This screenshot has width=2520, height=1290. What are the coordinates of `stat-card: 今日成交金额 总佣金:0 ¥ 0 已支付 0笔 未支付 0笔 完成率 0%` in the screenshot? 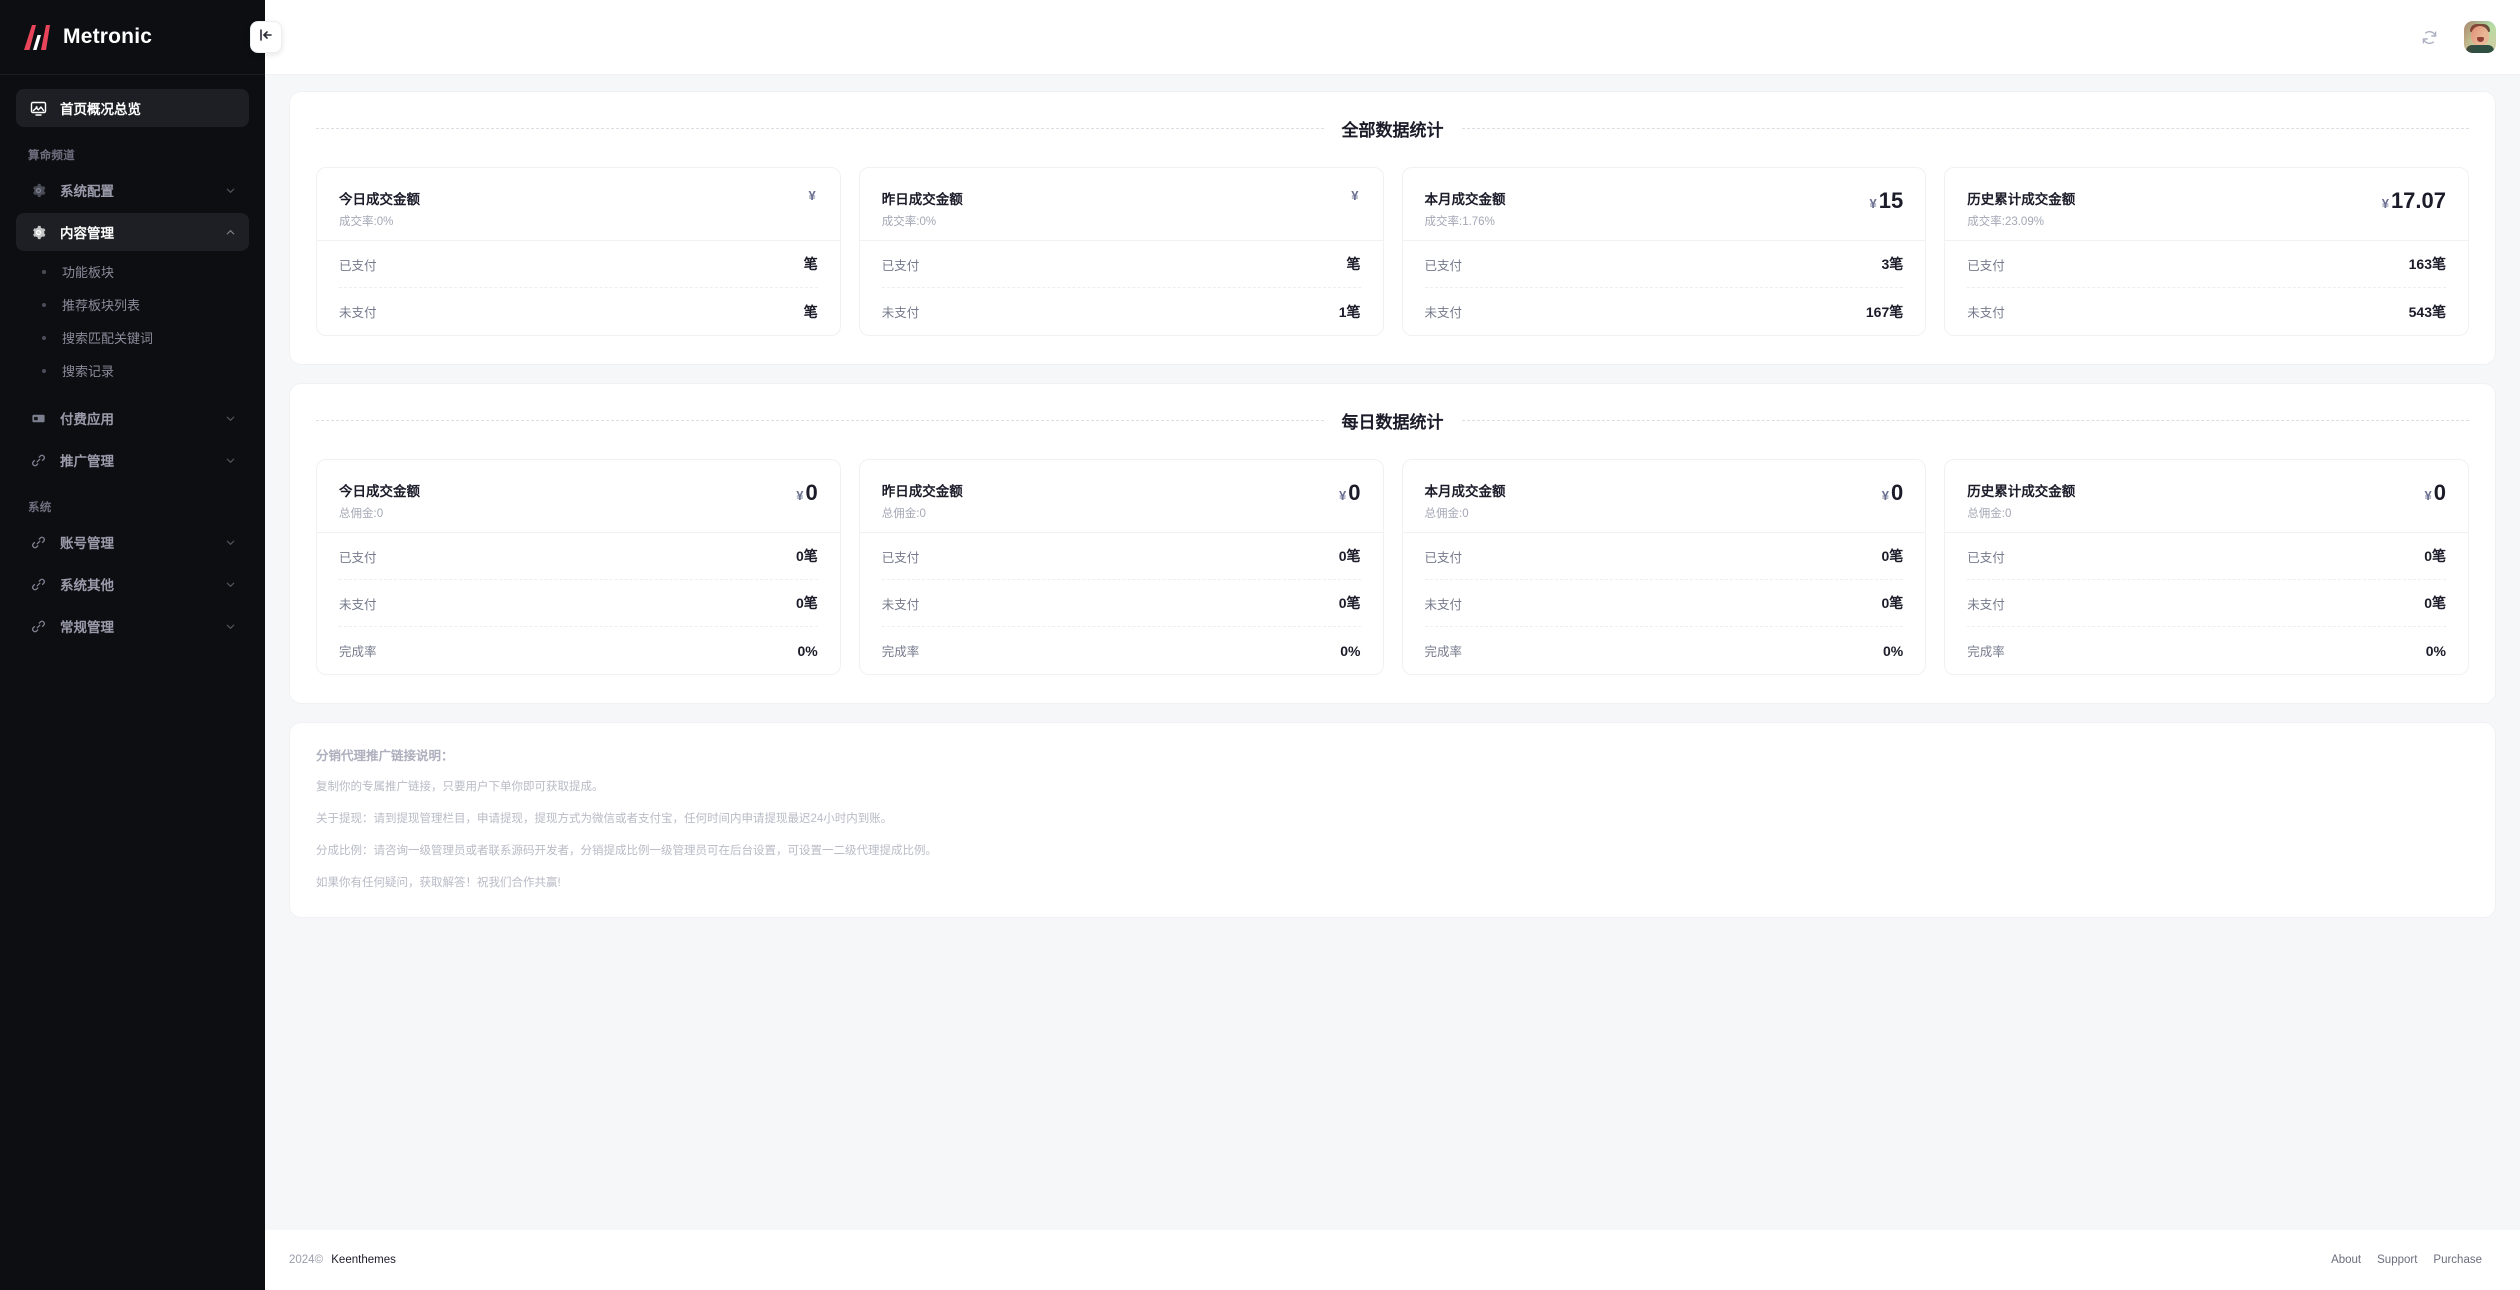 It's located at (578, 567).